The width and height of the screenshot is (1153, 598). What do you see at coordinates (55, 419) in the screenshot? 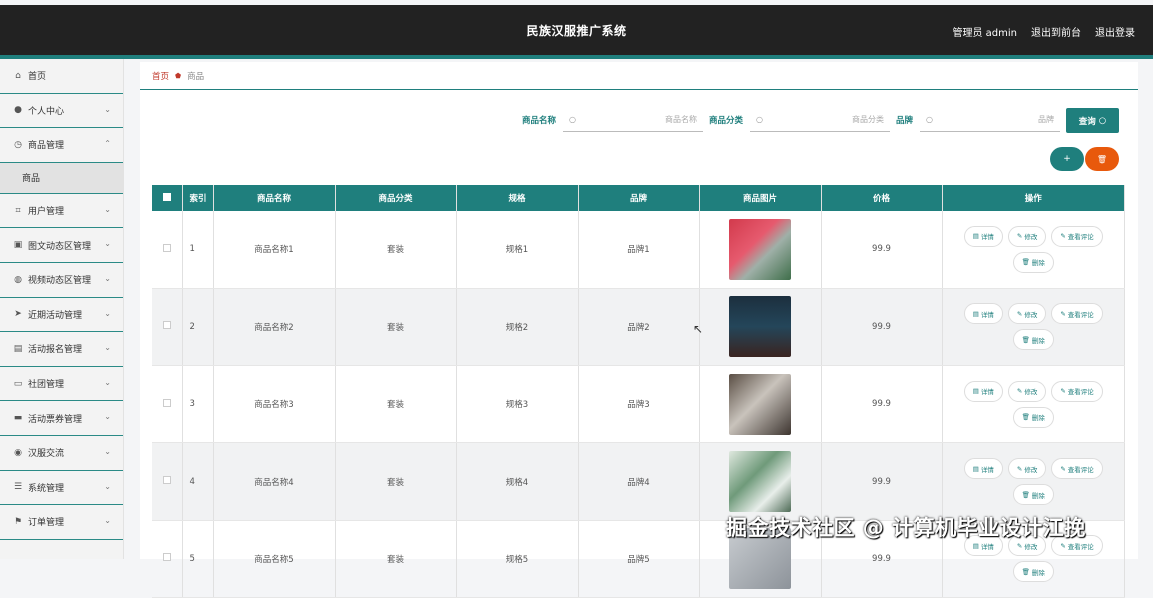
I see `sidebar-item-label: 活动票券管理` at bounding box center [55, 419].